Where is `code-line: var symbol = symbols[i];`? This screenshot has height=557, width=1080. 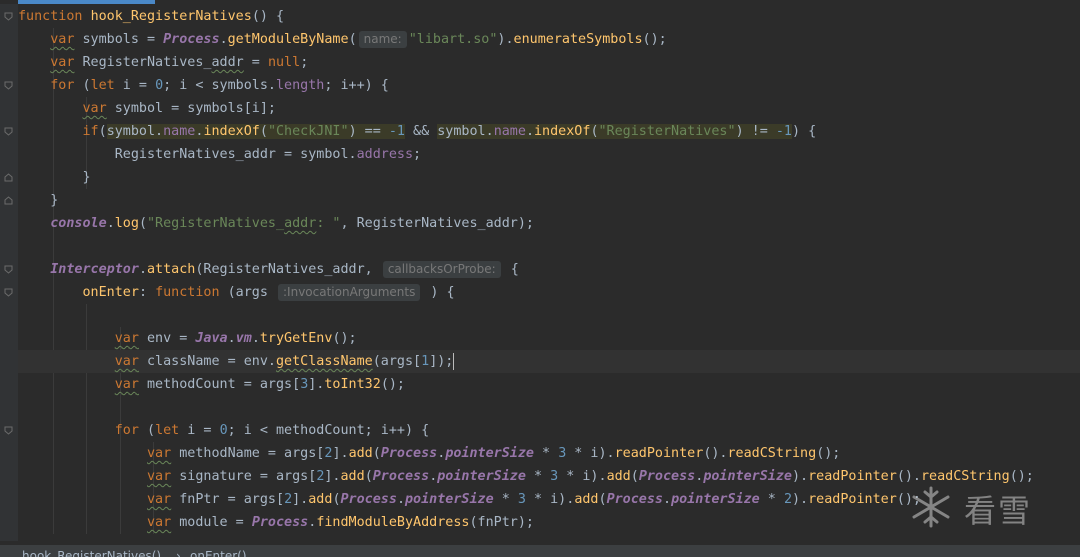 code-line: var symbol = symbols[i]; is located at coordinates (147, 108).